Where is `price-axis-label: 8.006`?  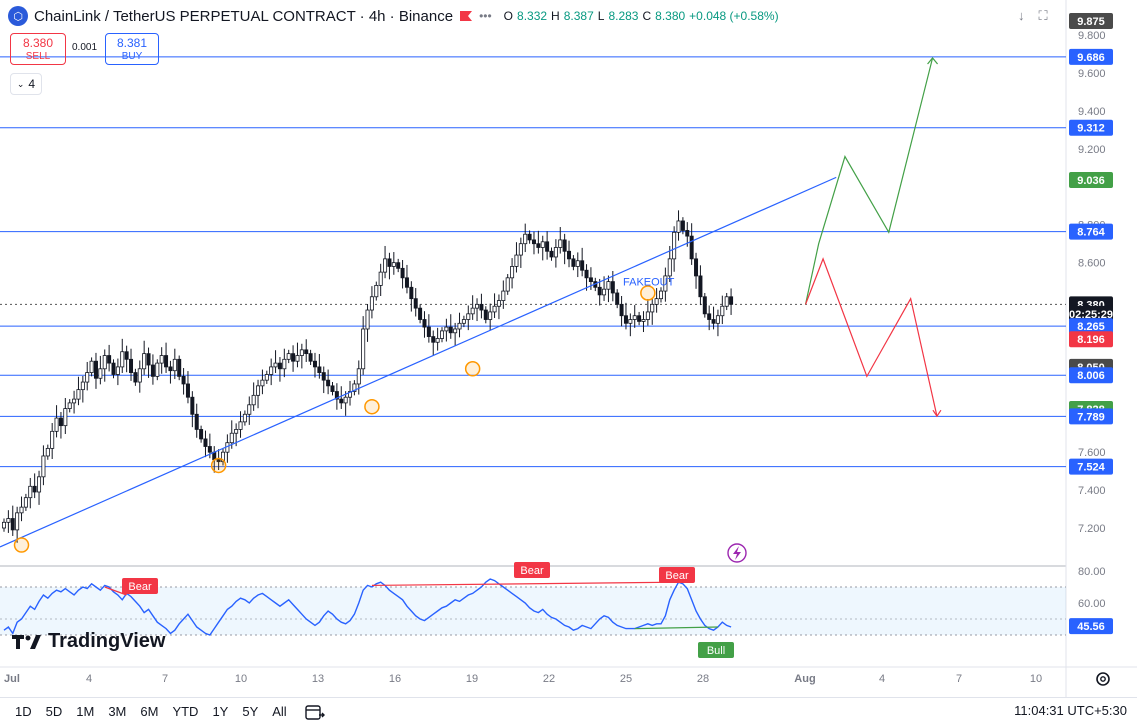 price-axis-label: 8.006 is located at coordinates (1091, 376).